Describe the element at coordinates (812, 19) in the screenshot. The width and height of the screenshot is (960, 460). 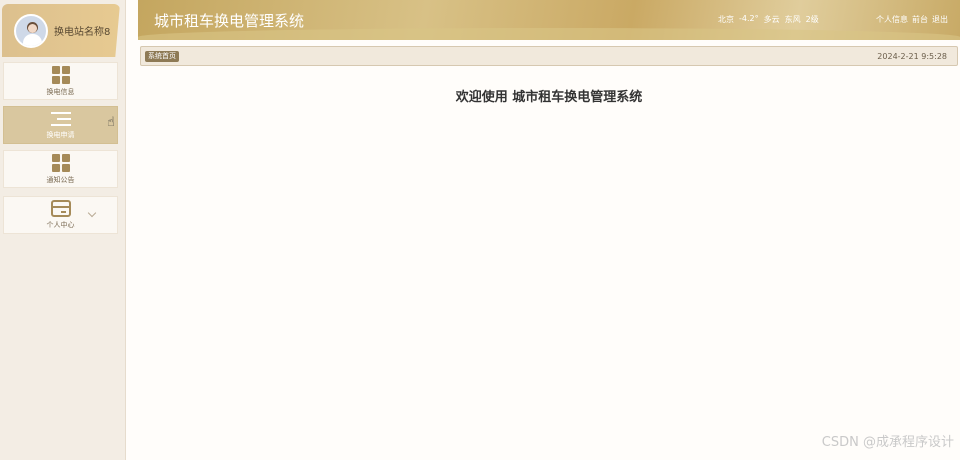
I see `weather-level: 2级` at that location.